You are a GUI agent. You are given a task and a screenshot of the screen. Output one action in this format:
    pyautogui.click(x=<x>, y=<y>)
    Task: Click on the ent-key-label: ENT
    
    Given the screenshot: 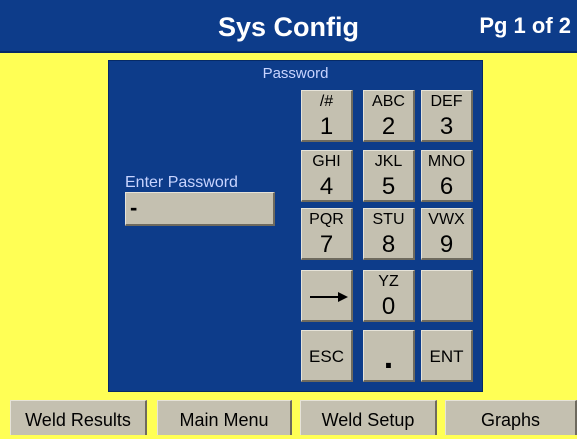 What is the action you would take?
    pyautogui.click(x=446, y=356)
    